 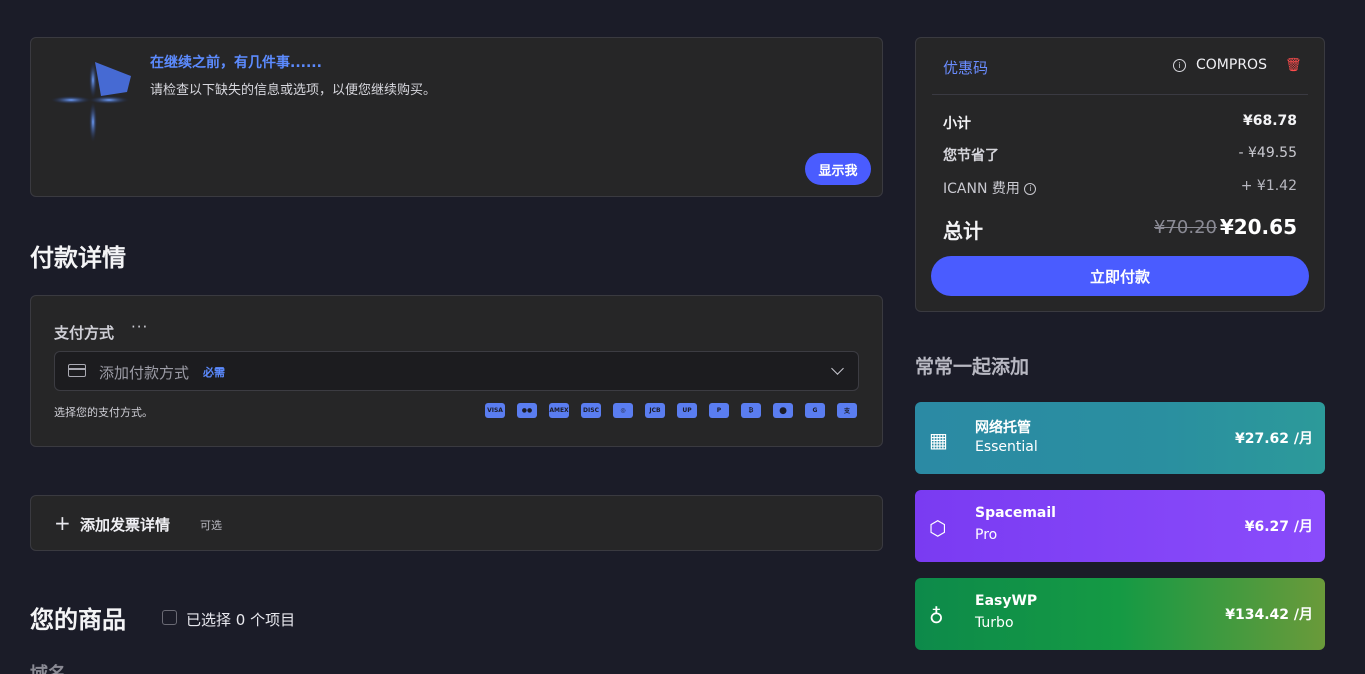 What do you see at coordinates (936, 616) in the screenshot?
I see `easywp-icon: ♁` at bounding box center [936, 616].